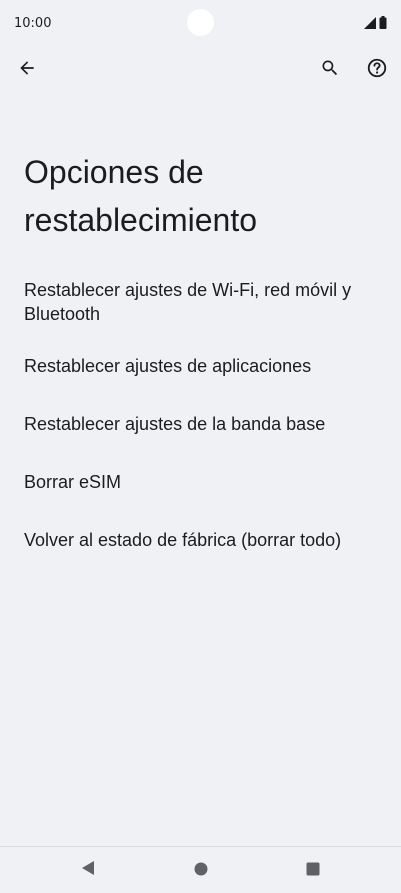  I want to click on option-erase-esim: Borrar eSIM, so click(200, 491).